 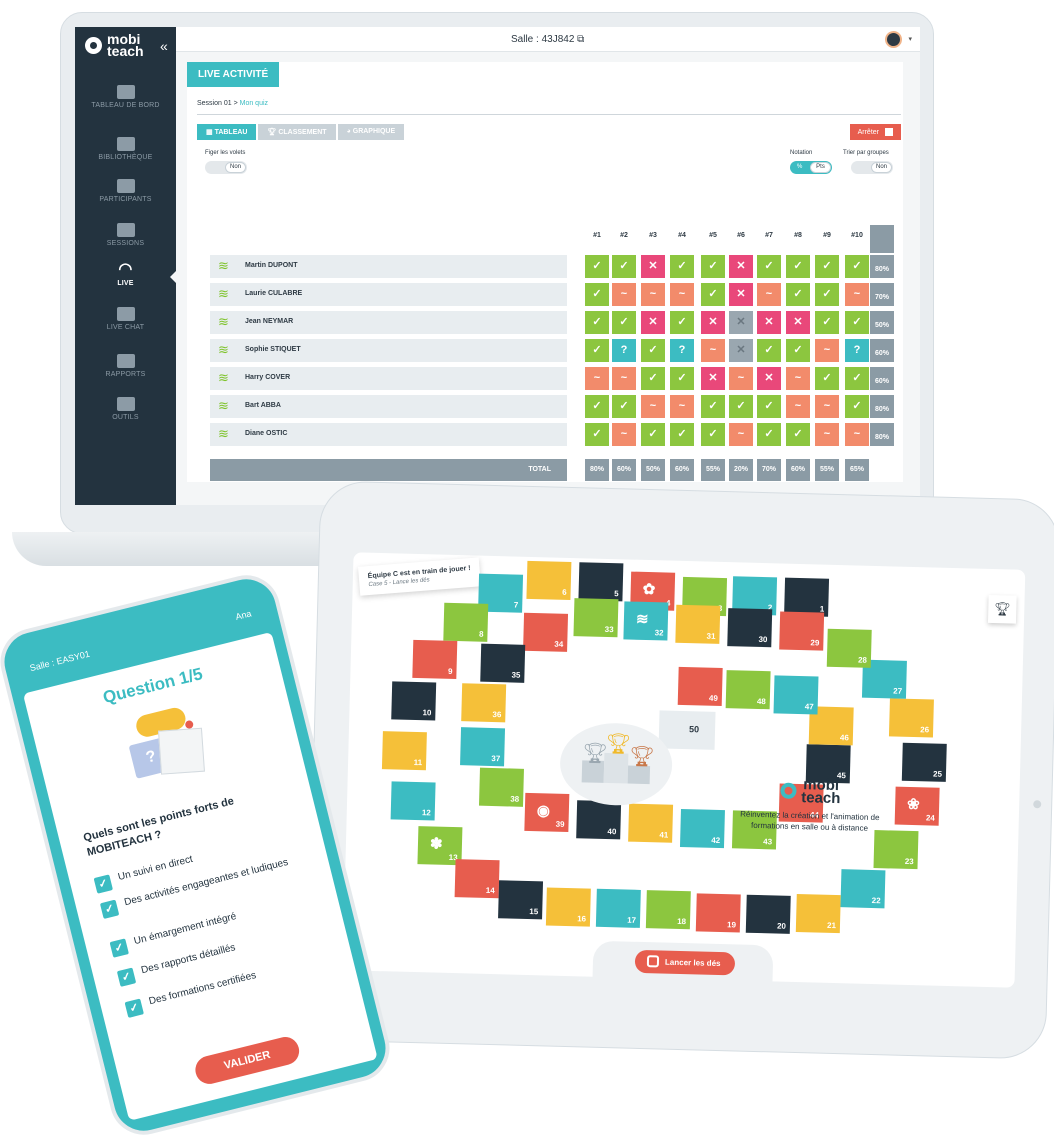 What do you see at coordinates (910, 39) in the screenshot?
I see `chevron-down-icon: ▾` at bounding box center [910, 39].